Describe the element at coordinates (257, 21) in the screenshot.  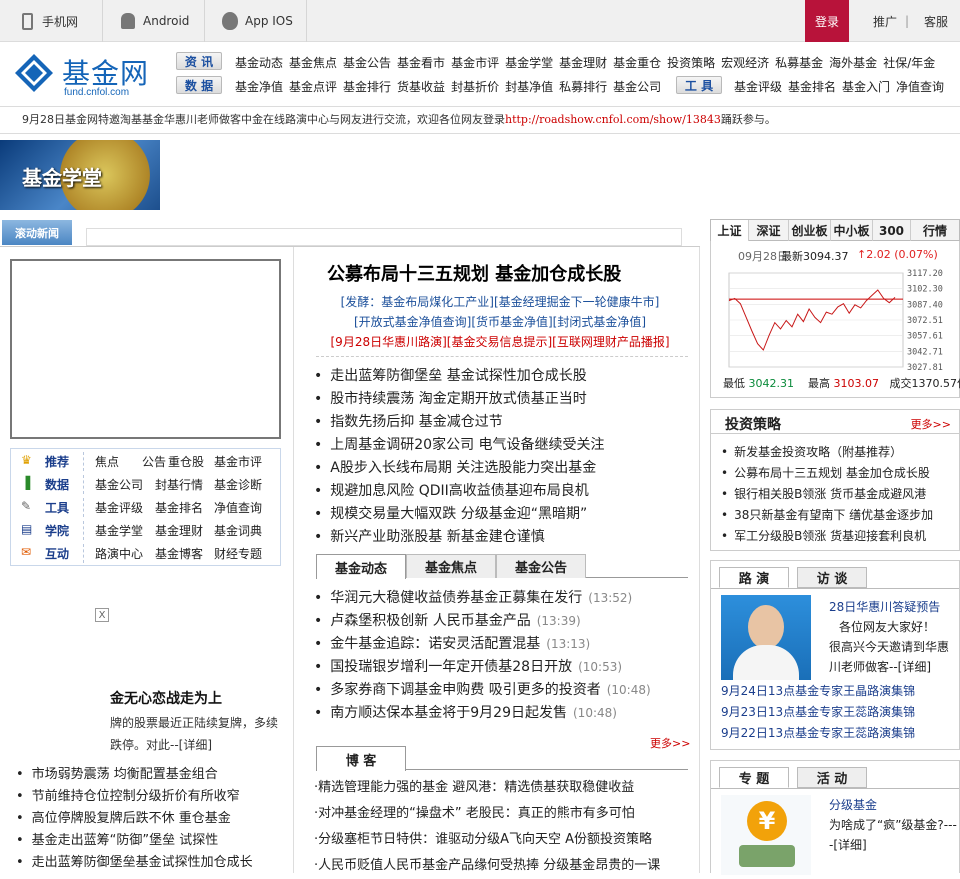
I see `ios-link: App IOS` at that location.